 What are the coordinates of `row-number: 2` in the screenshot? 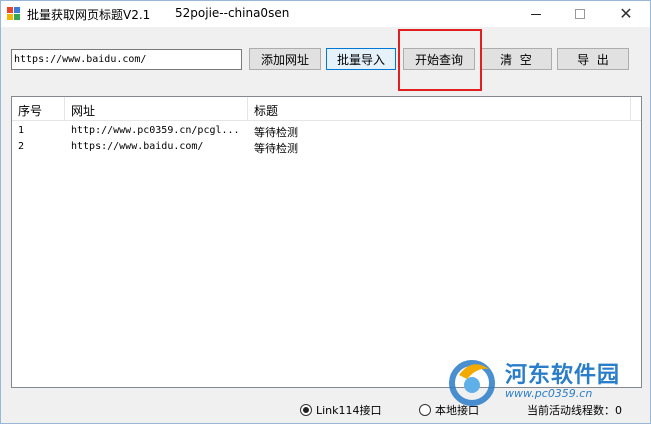 It's located at (21, 146).